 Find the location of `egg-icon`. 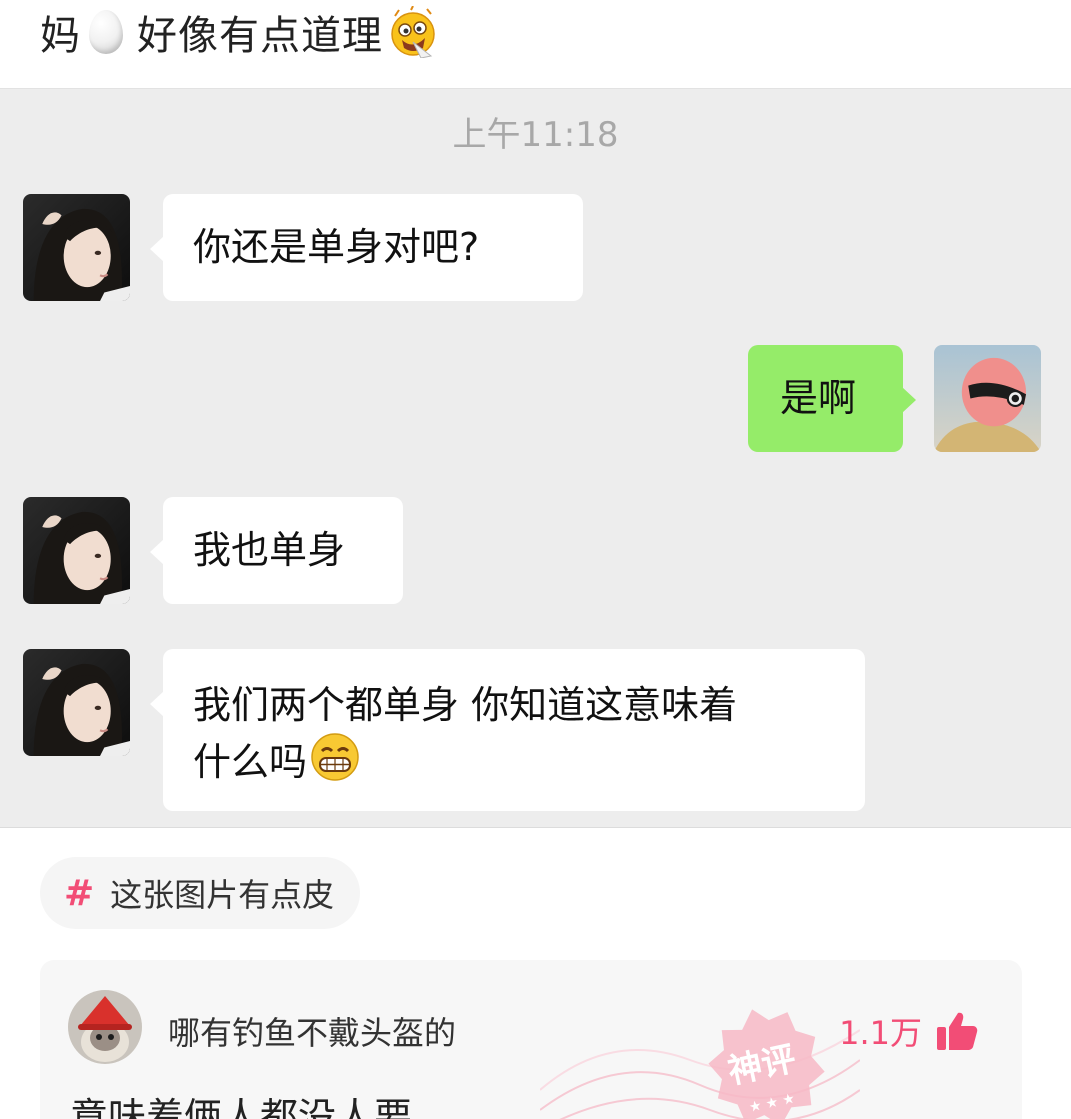

egg-icon is located at coordinates (106, 32).